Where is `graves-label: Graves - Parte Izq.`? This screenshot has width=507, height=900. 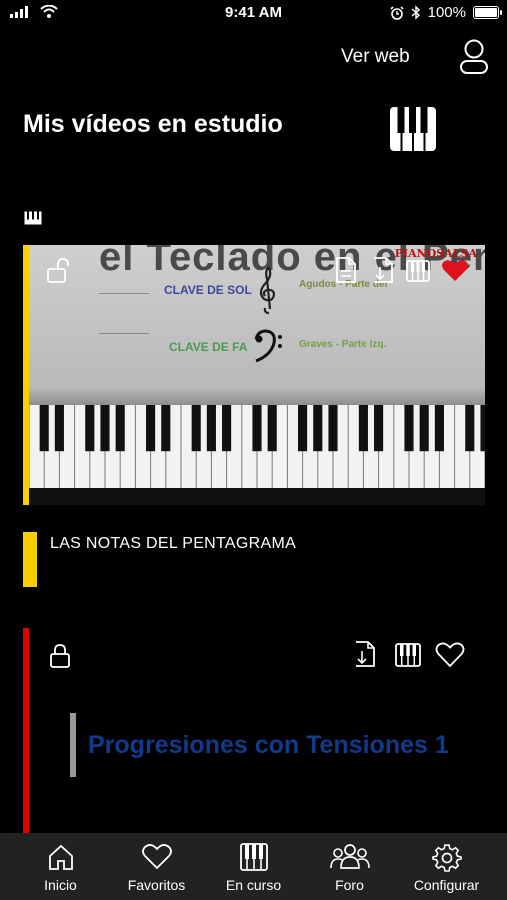 graves-label: Graves - Parte Izq. is located at coordinates (343, 344).